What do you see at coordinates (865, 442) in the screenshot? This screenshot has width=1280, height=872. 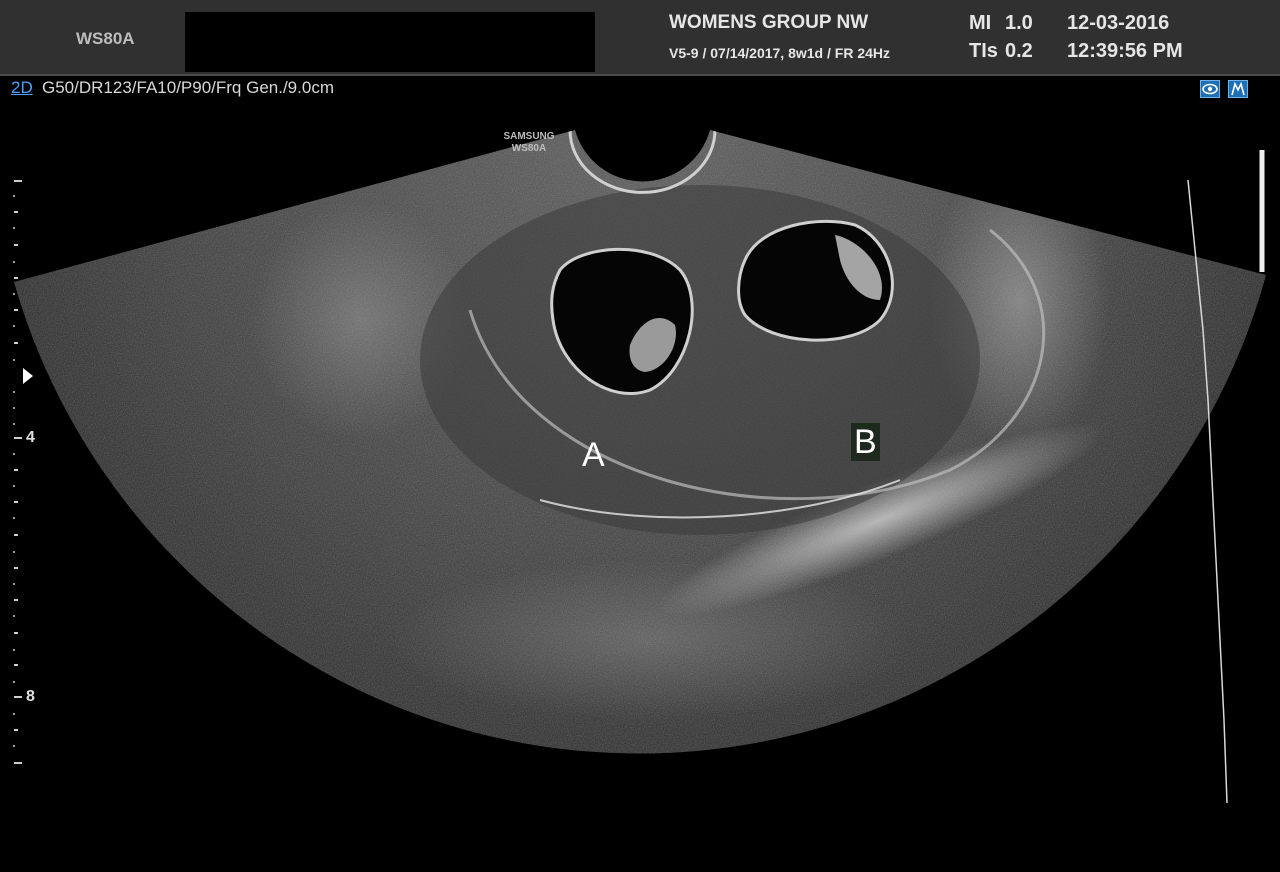 I see `annotation-marker-b: B` at bounding box center [865, 442].